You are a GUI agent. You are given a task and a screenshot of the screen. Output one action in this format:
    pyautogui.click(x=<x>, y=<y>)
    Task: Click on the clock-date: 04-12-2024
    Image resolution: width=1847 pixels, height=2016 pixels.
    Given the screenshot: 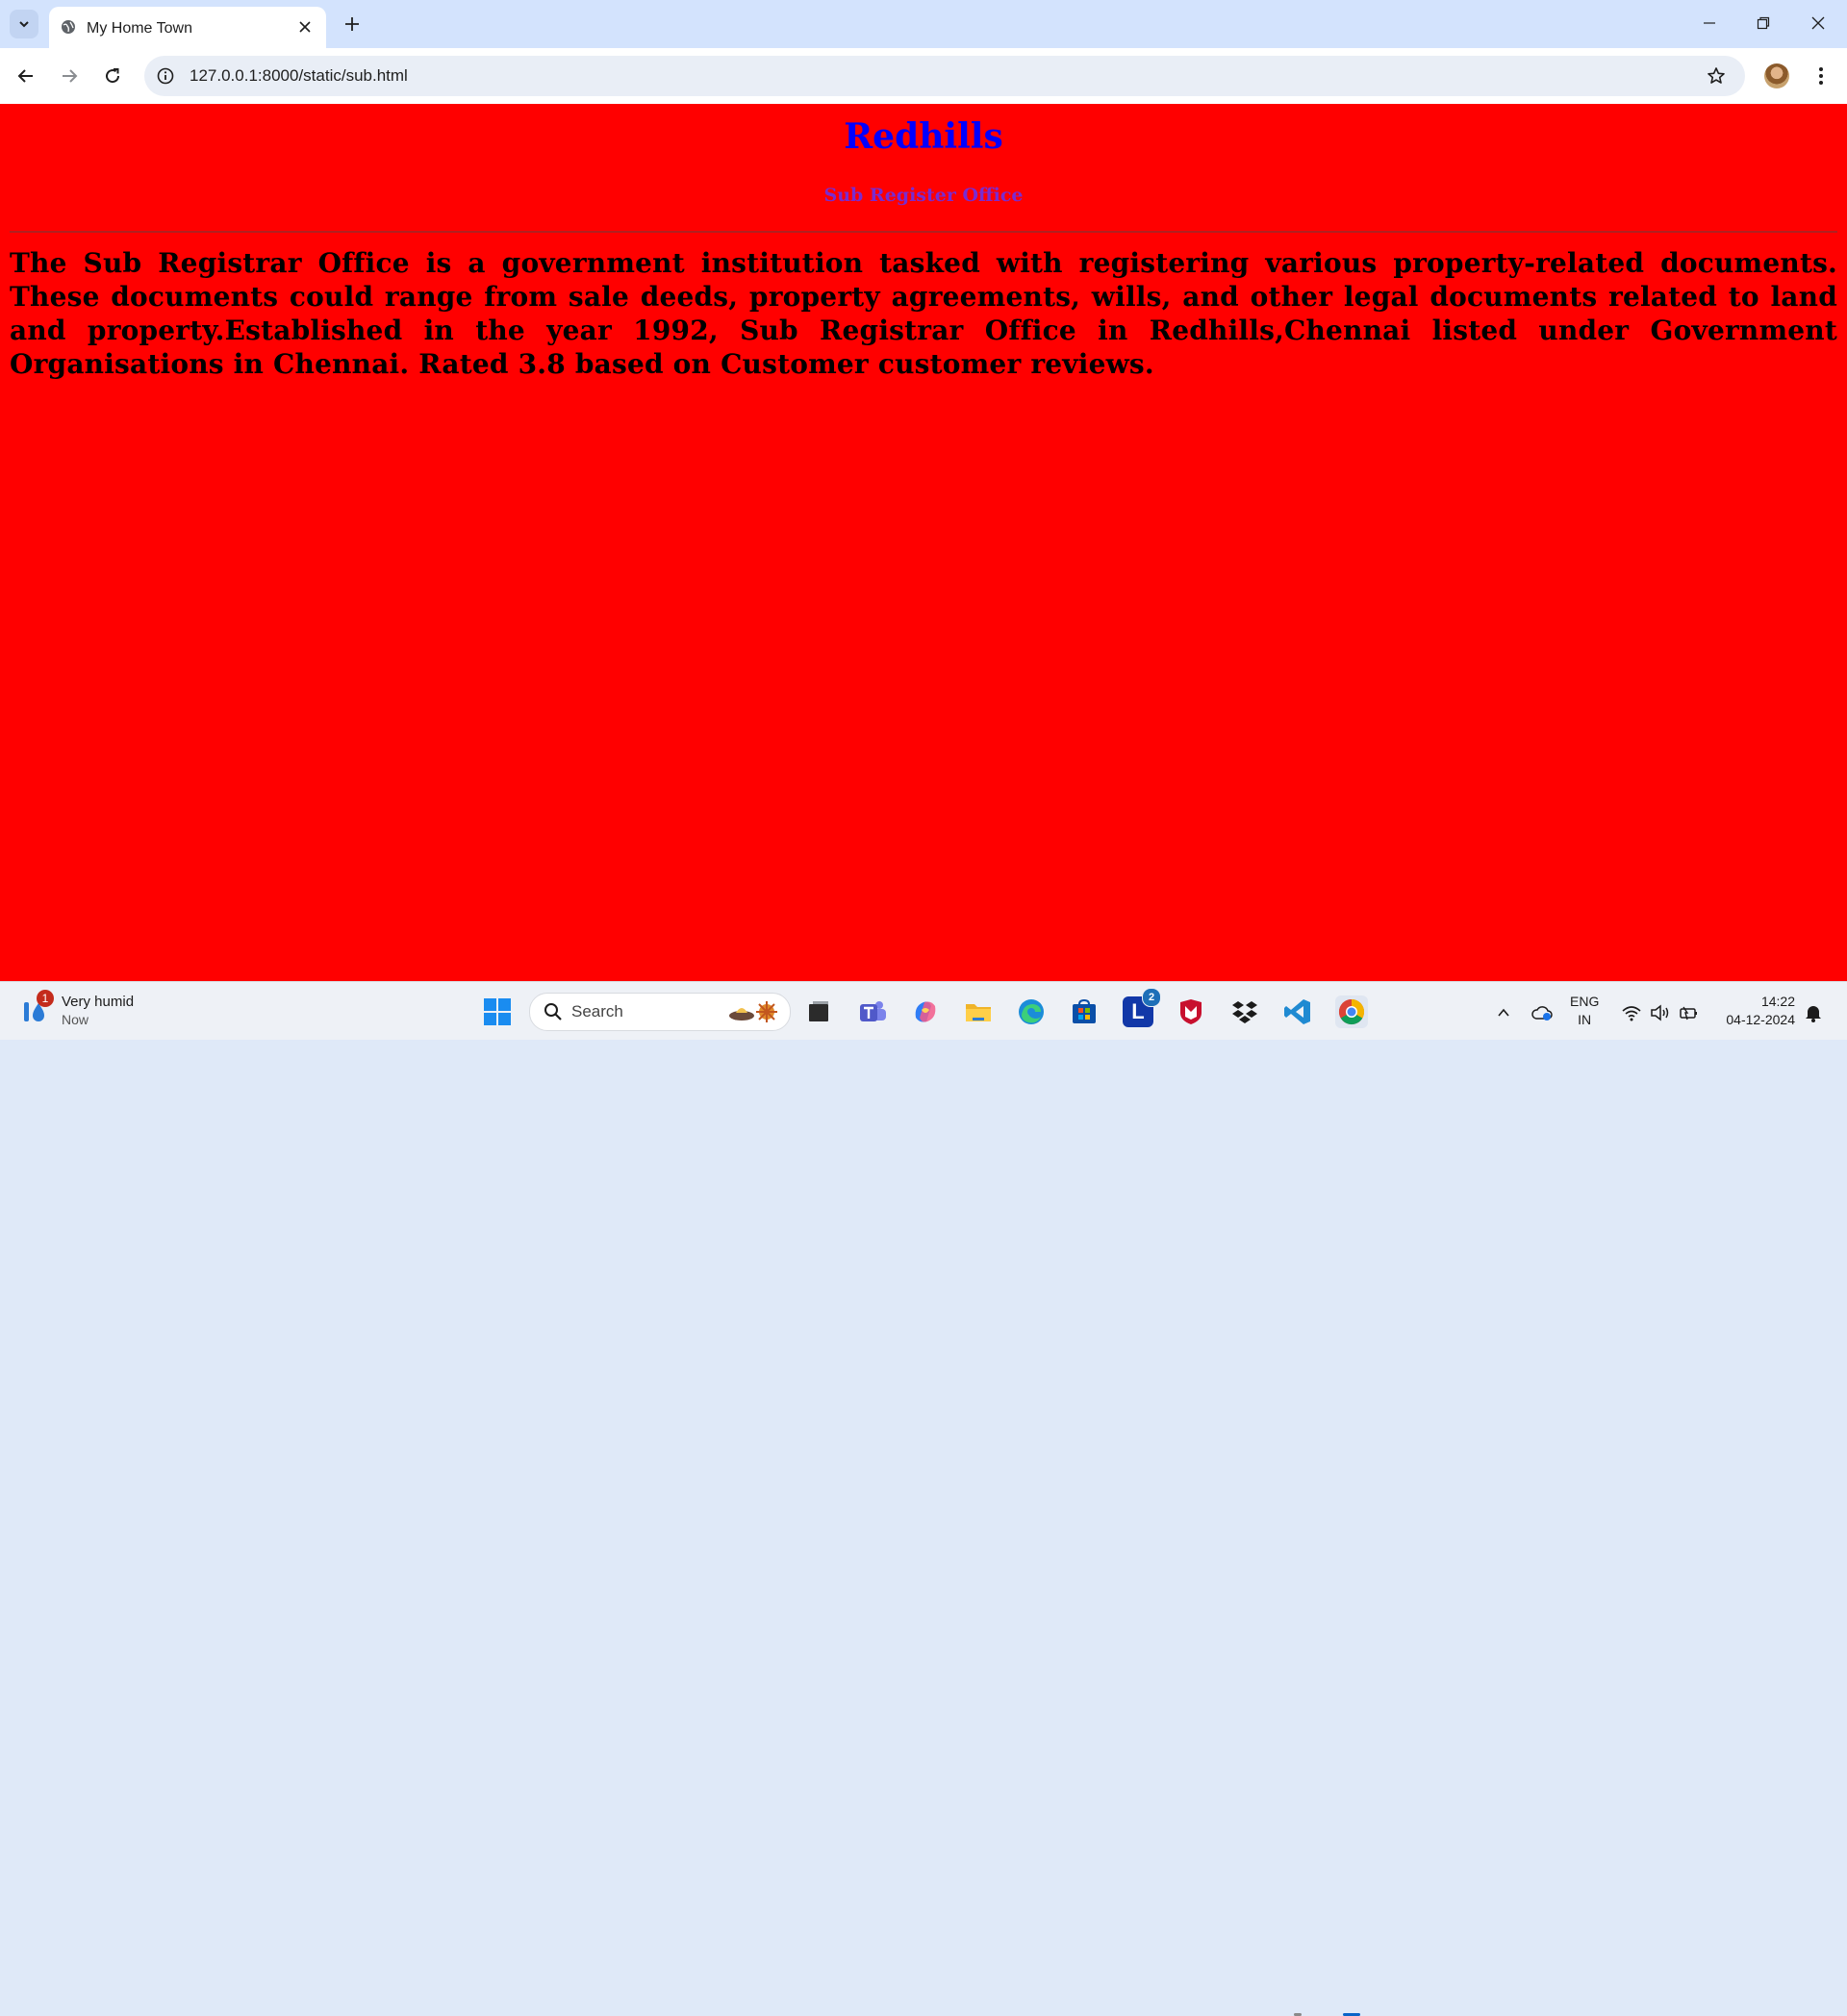 What is the action you would take?
    pyautogui.click(x=1761, y=1020)
    